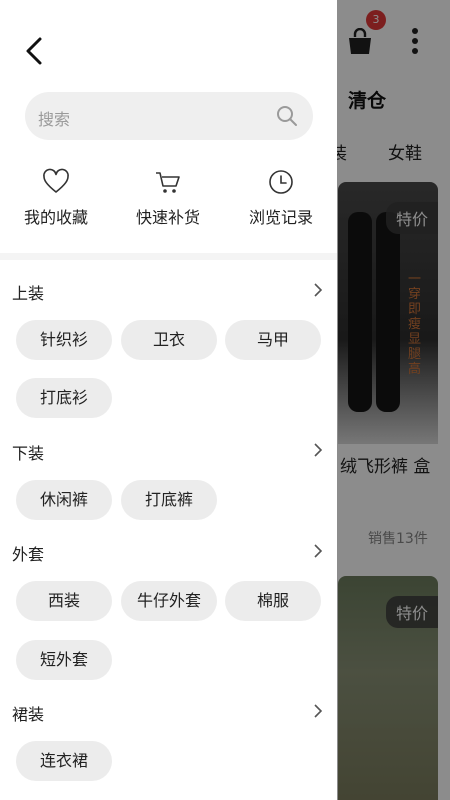 The height and width of the screenshot is (800, 450). I want to click on category-header-outerwear: 外套, so click(168, 551).